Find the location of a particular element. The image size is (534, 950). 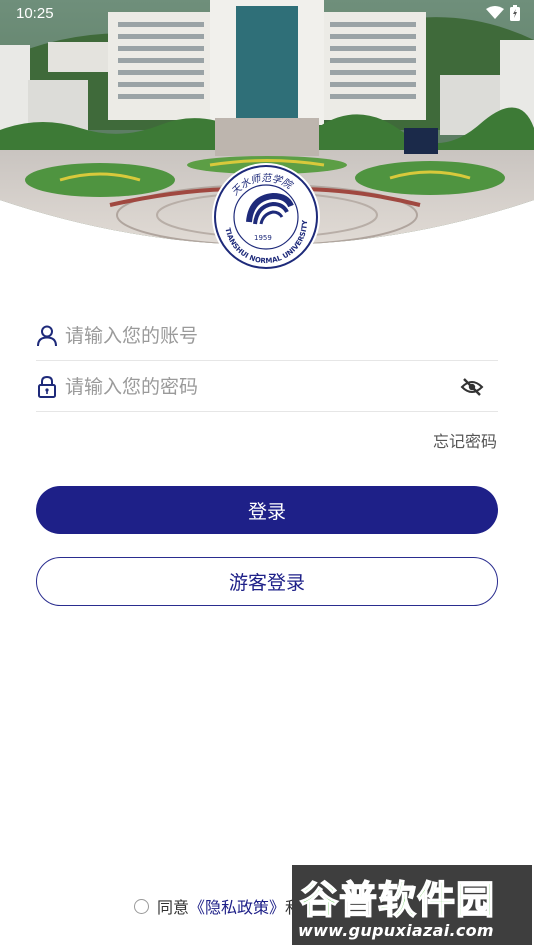

watermark: 谷普软件园 www.gupuxiazai.com is located at coordinates (412, 905).